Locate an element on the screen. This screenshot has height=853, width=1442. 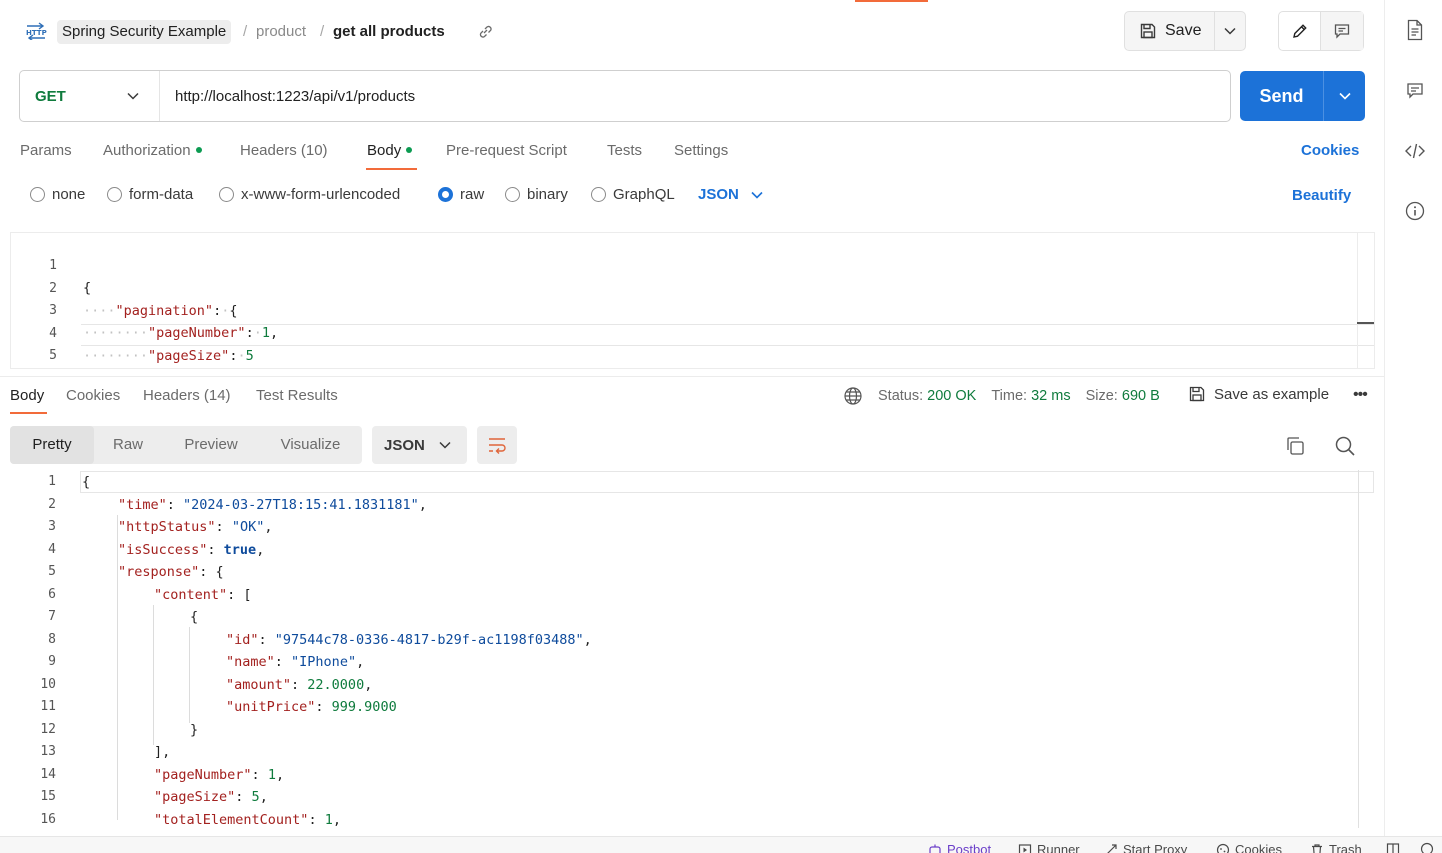
radio-x-www-form-urlencoded: x-www-form-urlencoded is located at coordinates (309, 194).